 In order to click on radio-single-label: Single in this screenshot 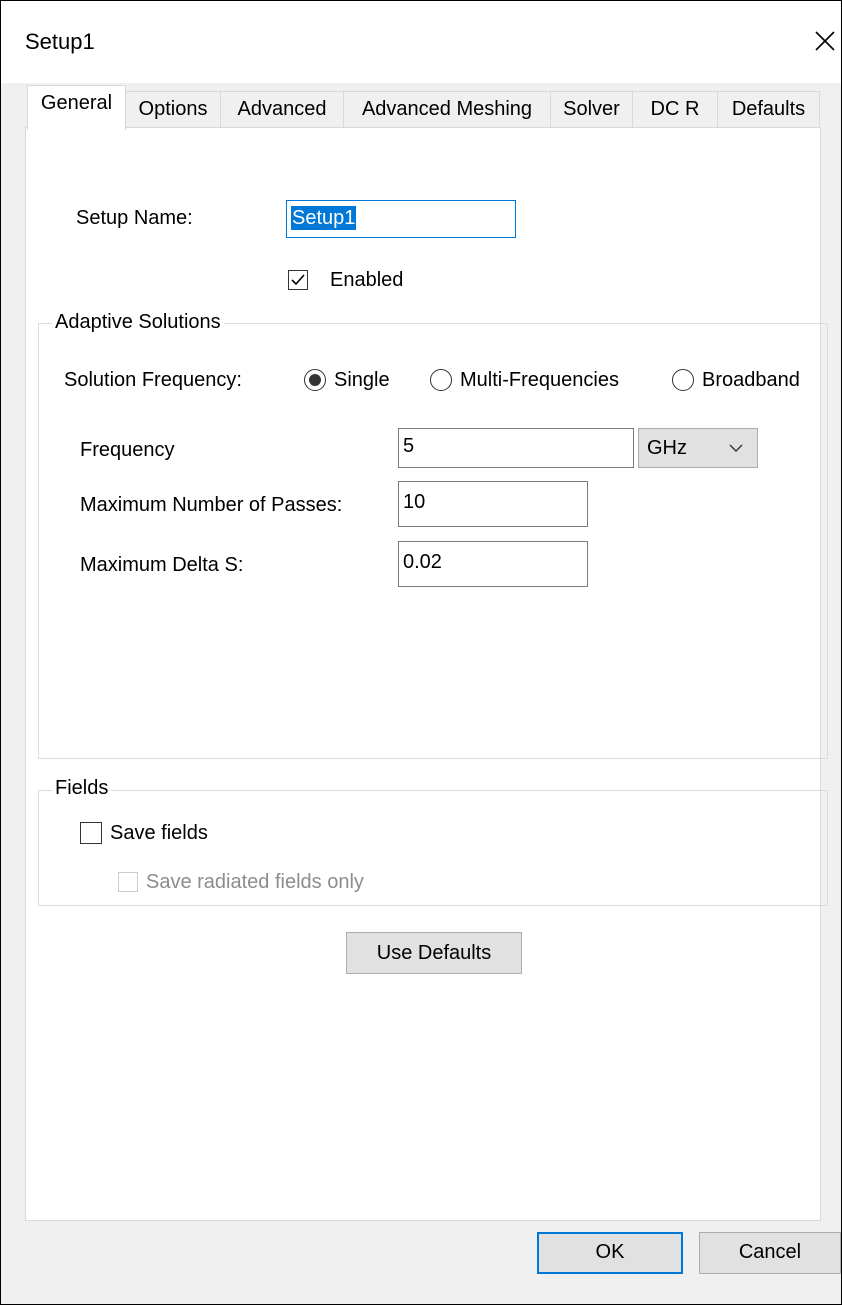, I will do `click(362, 380)`.